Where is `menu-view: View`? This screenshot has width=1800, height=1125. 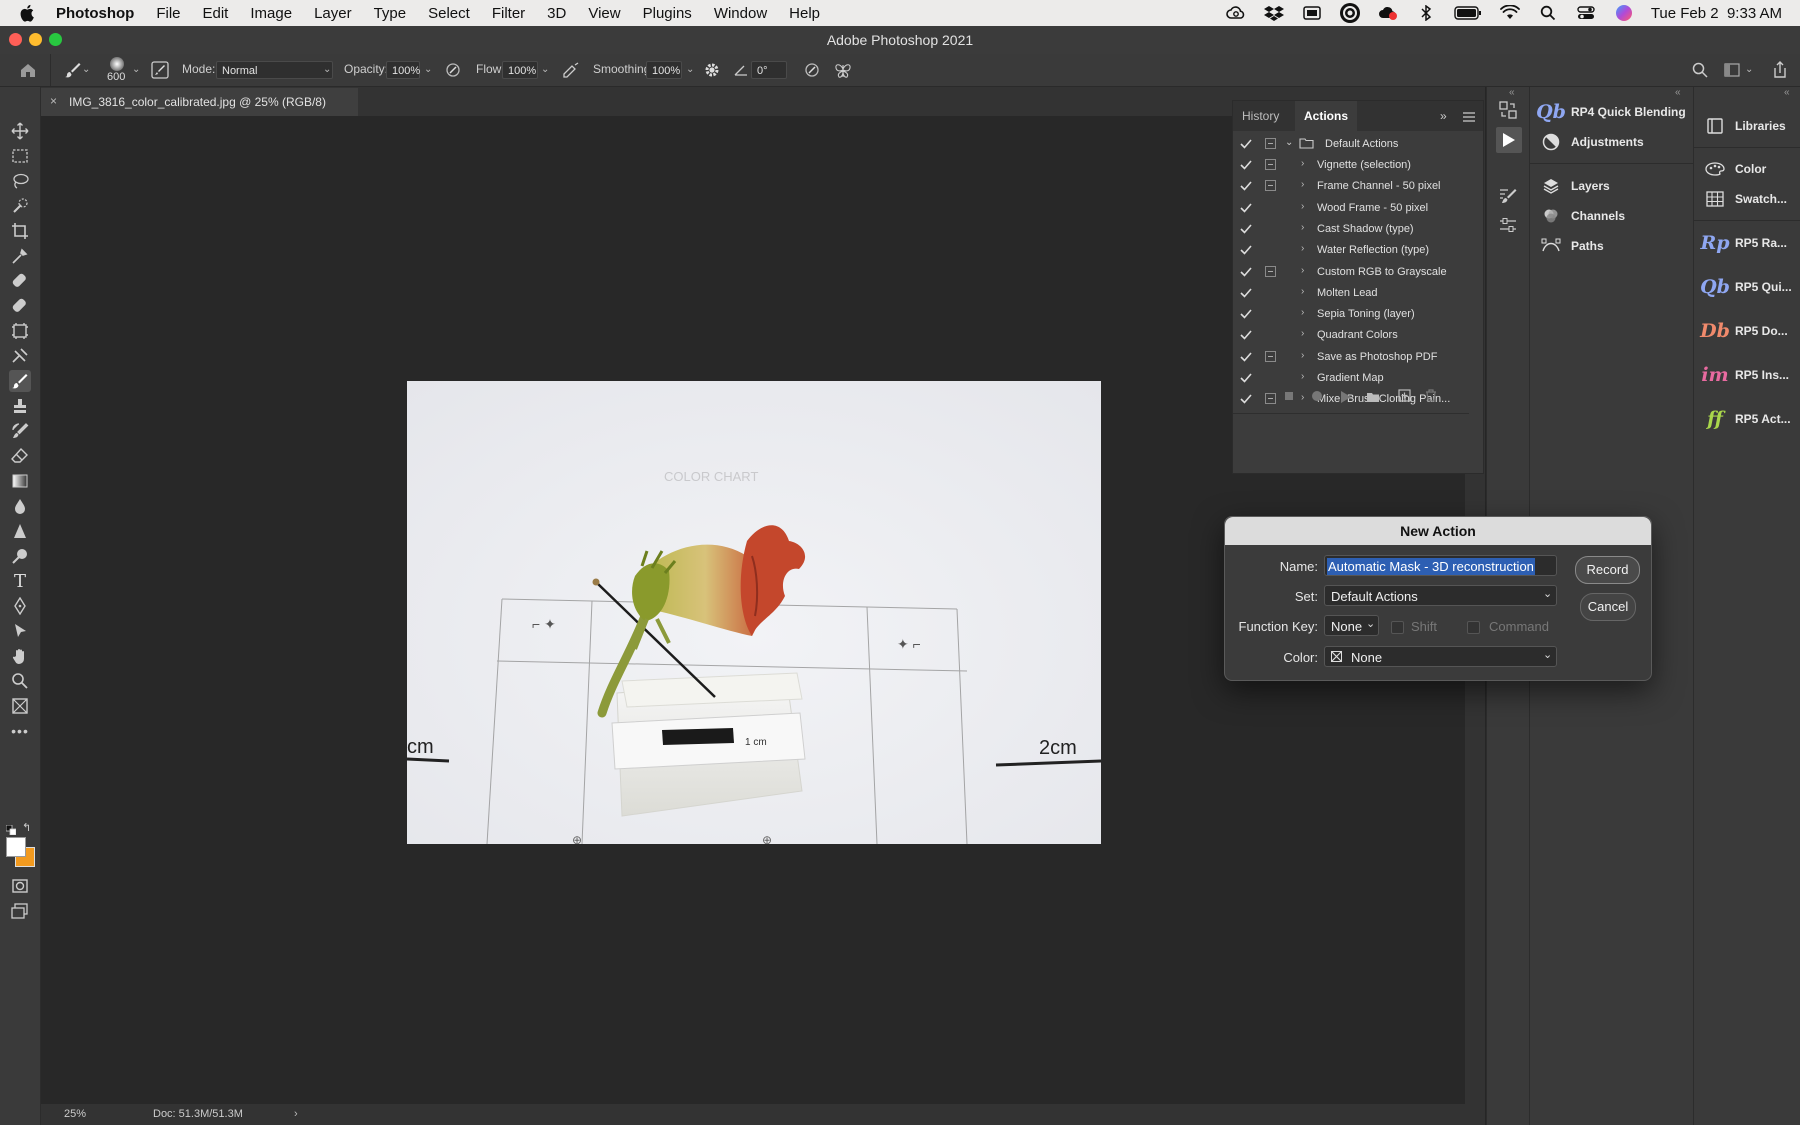 menu-view: View is located at coordinates (604, 13).